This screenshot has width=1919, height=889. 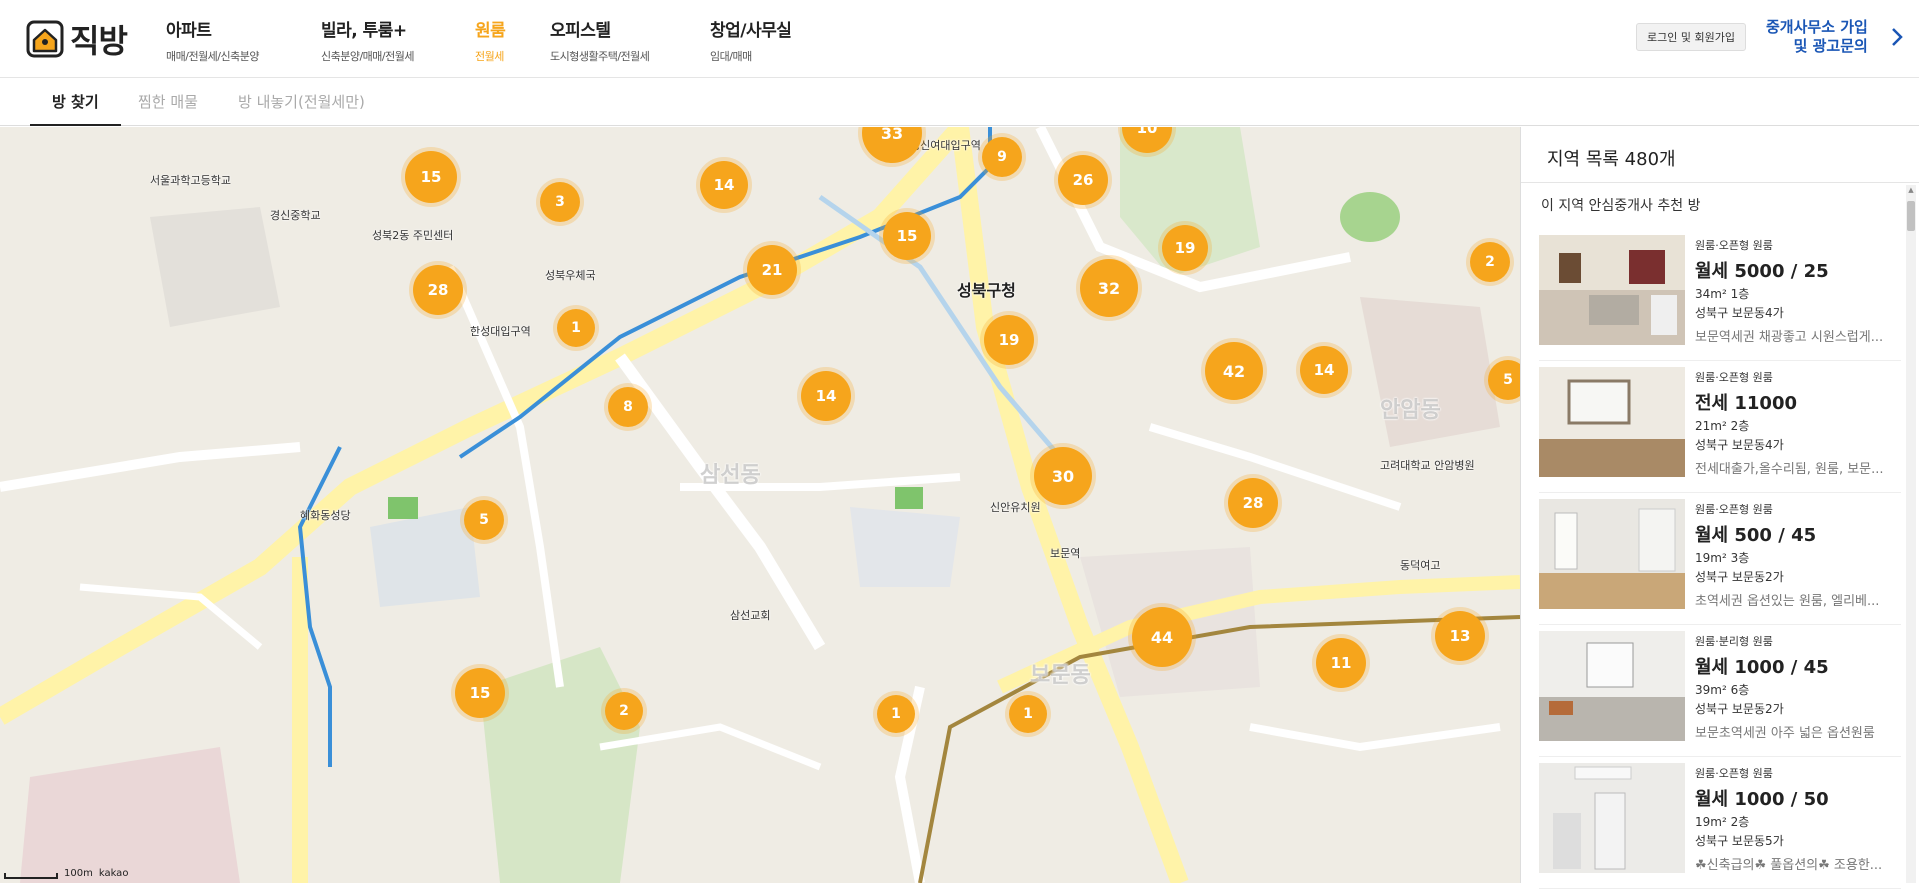 What do you see at coordinates (1817, 37) in the screenshot?
I see `broker-signup-link: 중개사무소 가입 및 광고문의` at bounding box center [1817, 37].